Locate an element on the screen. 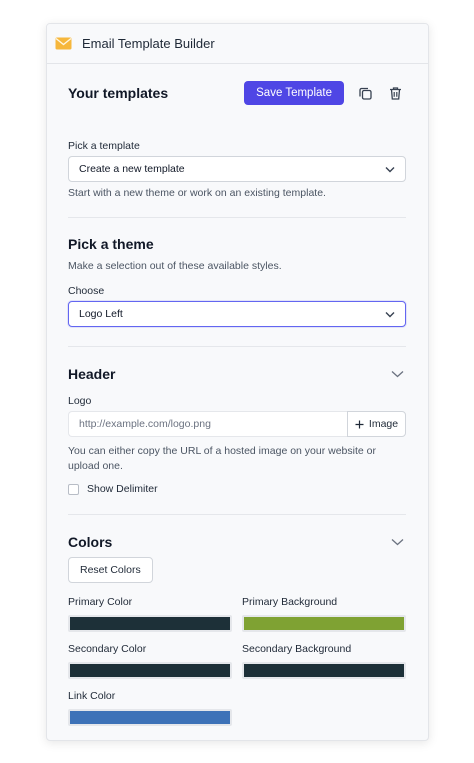 This screenshot has height=763, width=474. pick-template-label: Pick a template is located at coordinates (104, 146).